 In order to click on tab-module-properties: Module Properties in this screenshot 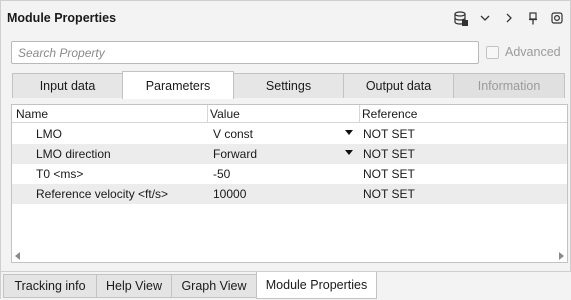, I will do `click(316, 285)`.